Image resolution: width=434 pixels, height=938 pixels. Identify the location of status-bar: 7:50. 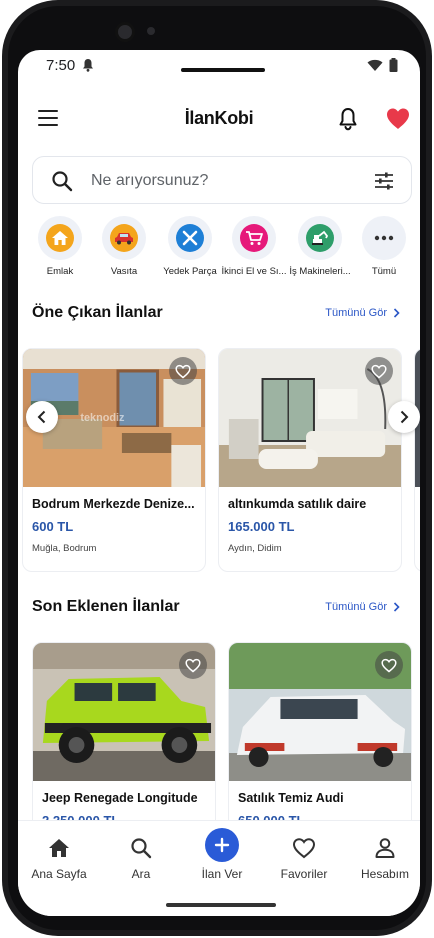
(219, 65).